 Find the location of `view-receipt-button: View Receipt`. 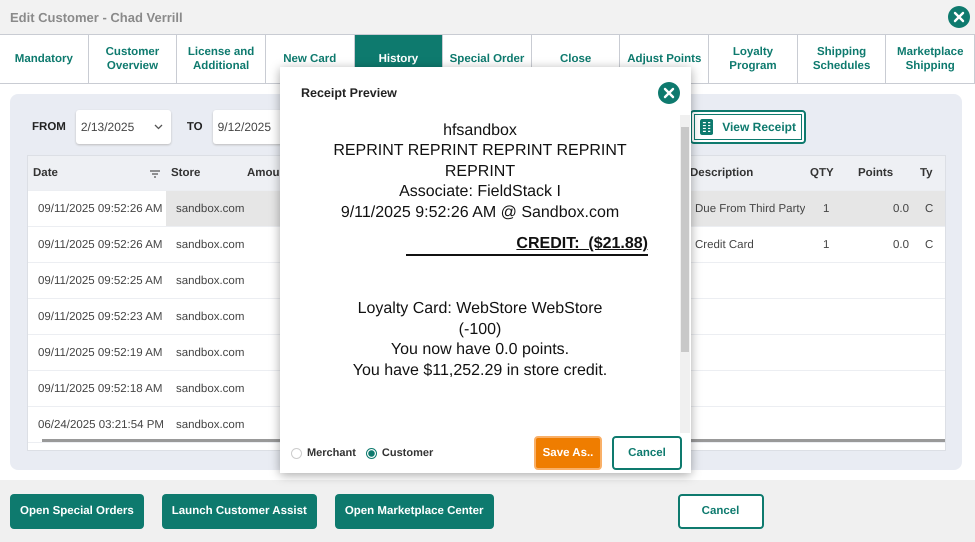

view-receipt-button: View Receipt is located at coordinates (748, 127).